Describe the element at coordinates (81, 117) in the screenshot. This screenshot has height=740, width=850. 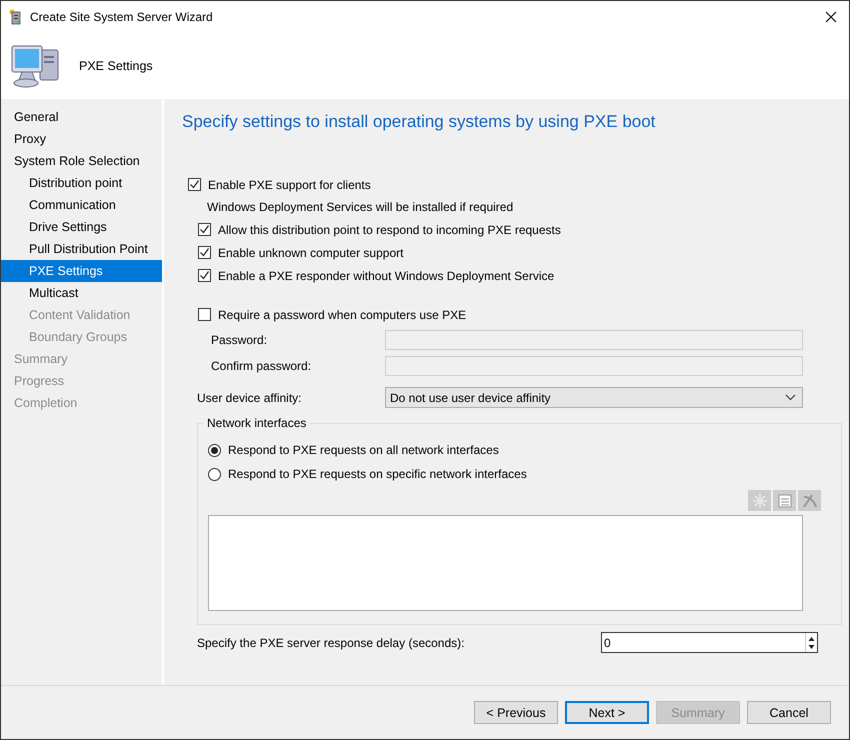
I see `nav-item: General` at that location.